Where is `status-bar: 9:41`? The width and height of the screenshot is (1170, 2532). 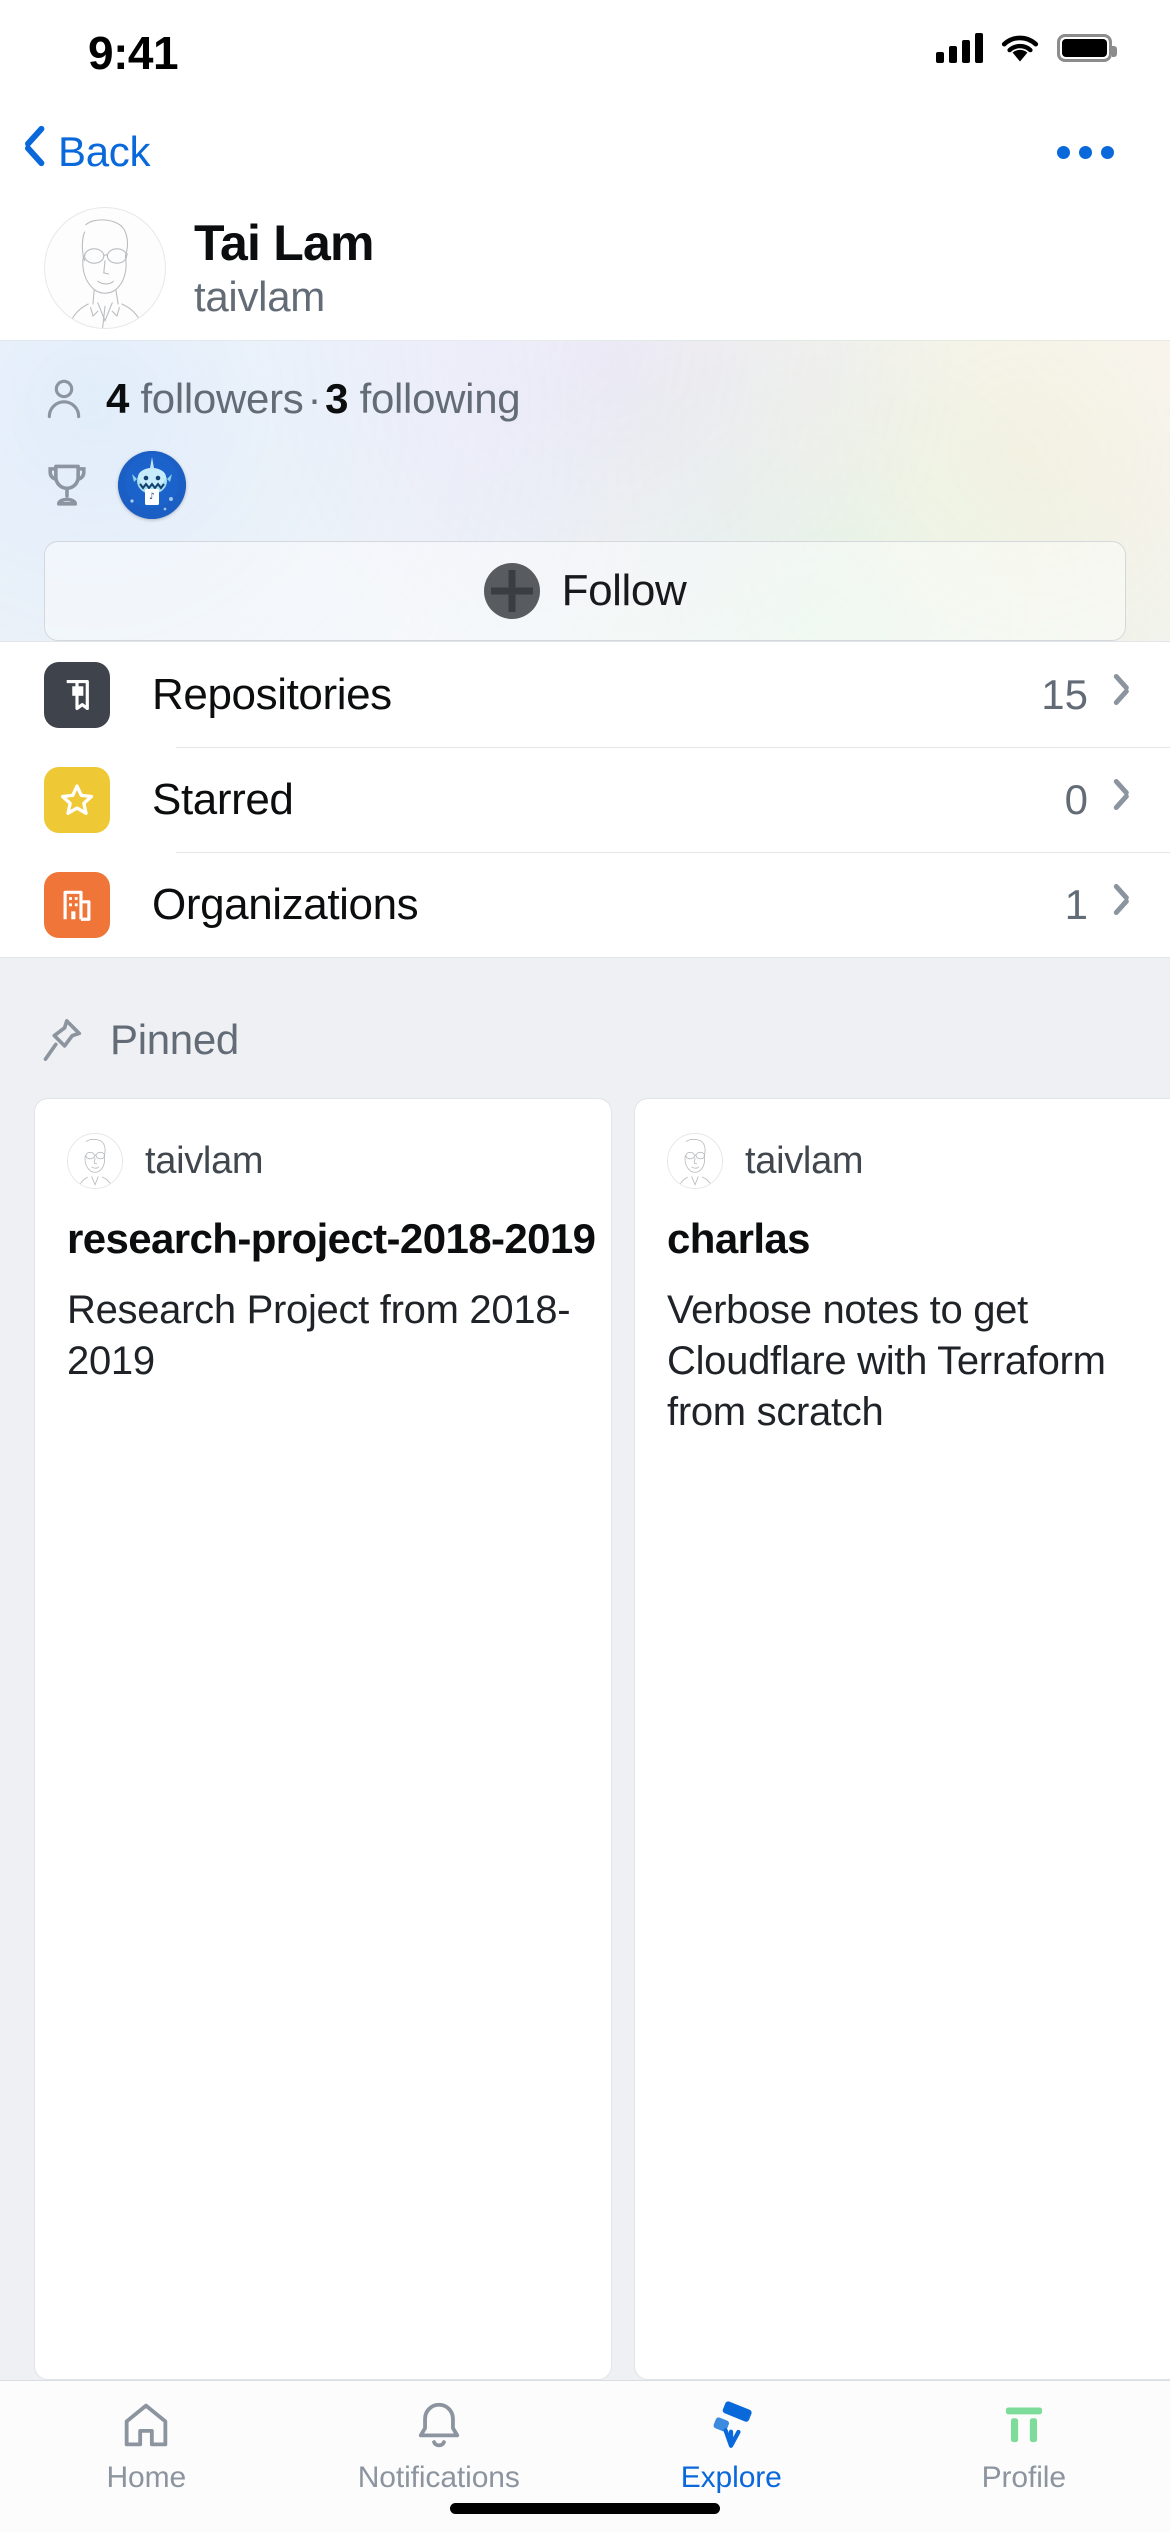
status-bar: 9:41 is located at coordinates (585, 54).